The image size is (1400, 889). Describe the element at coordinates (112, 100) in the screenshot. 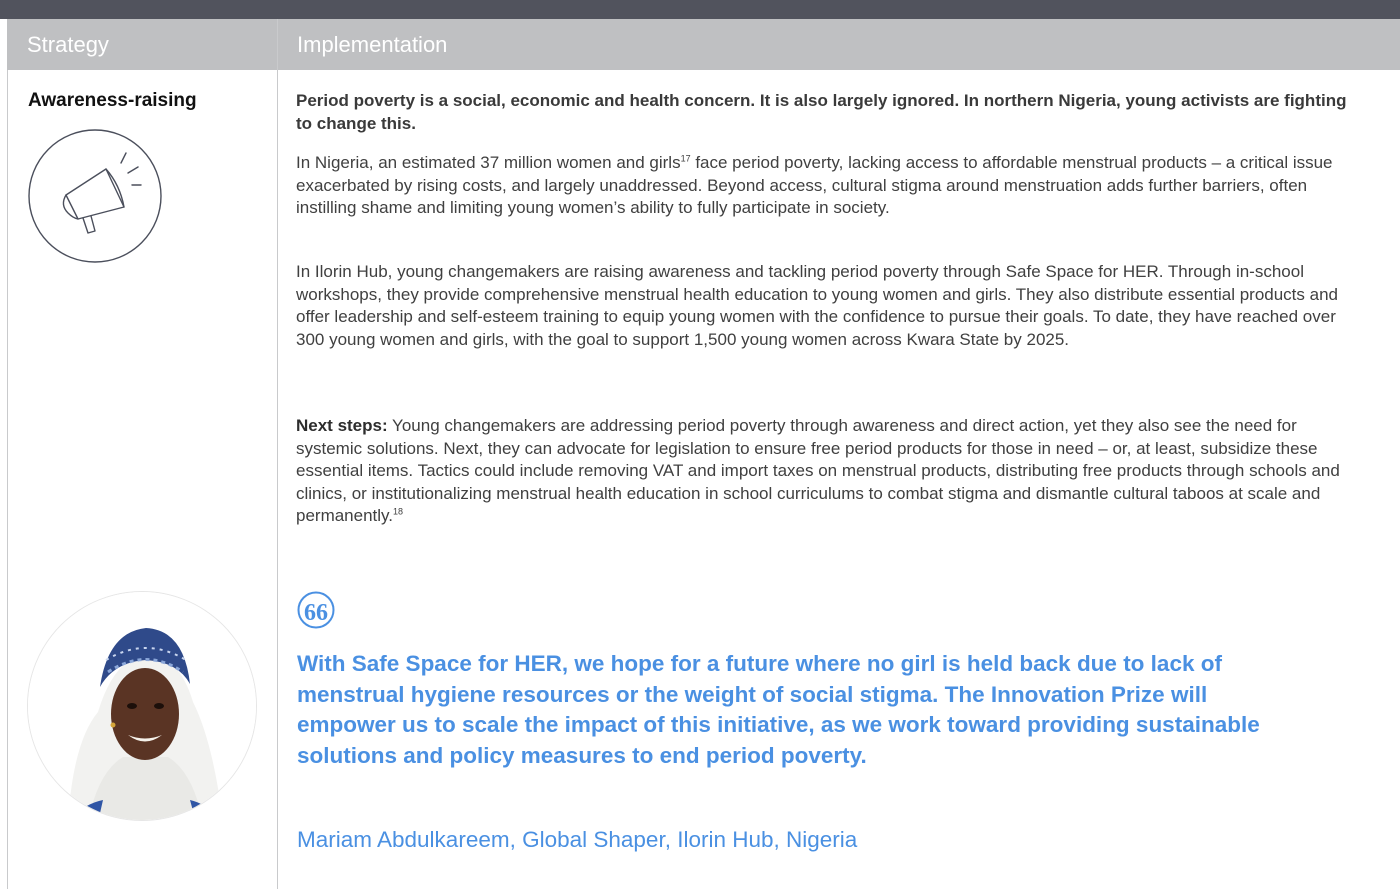

I see `strategy-label: Awareness-raising` at that location.